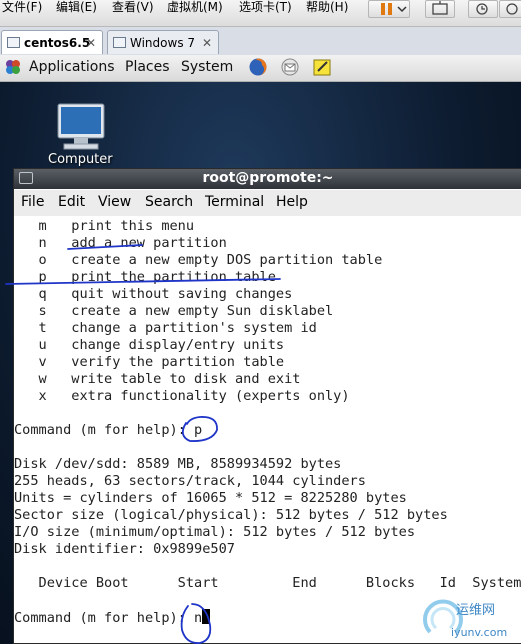 This screenshot has height=644, width=521. I want to click on svg-text: 运维网, so click(475, 610).